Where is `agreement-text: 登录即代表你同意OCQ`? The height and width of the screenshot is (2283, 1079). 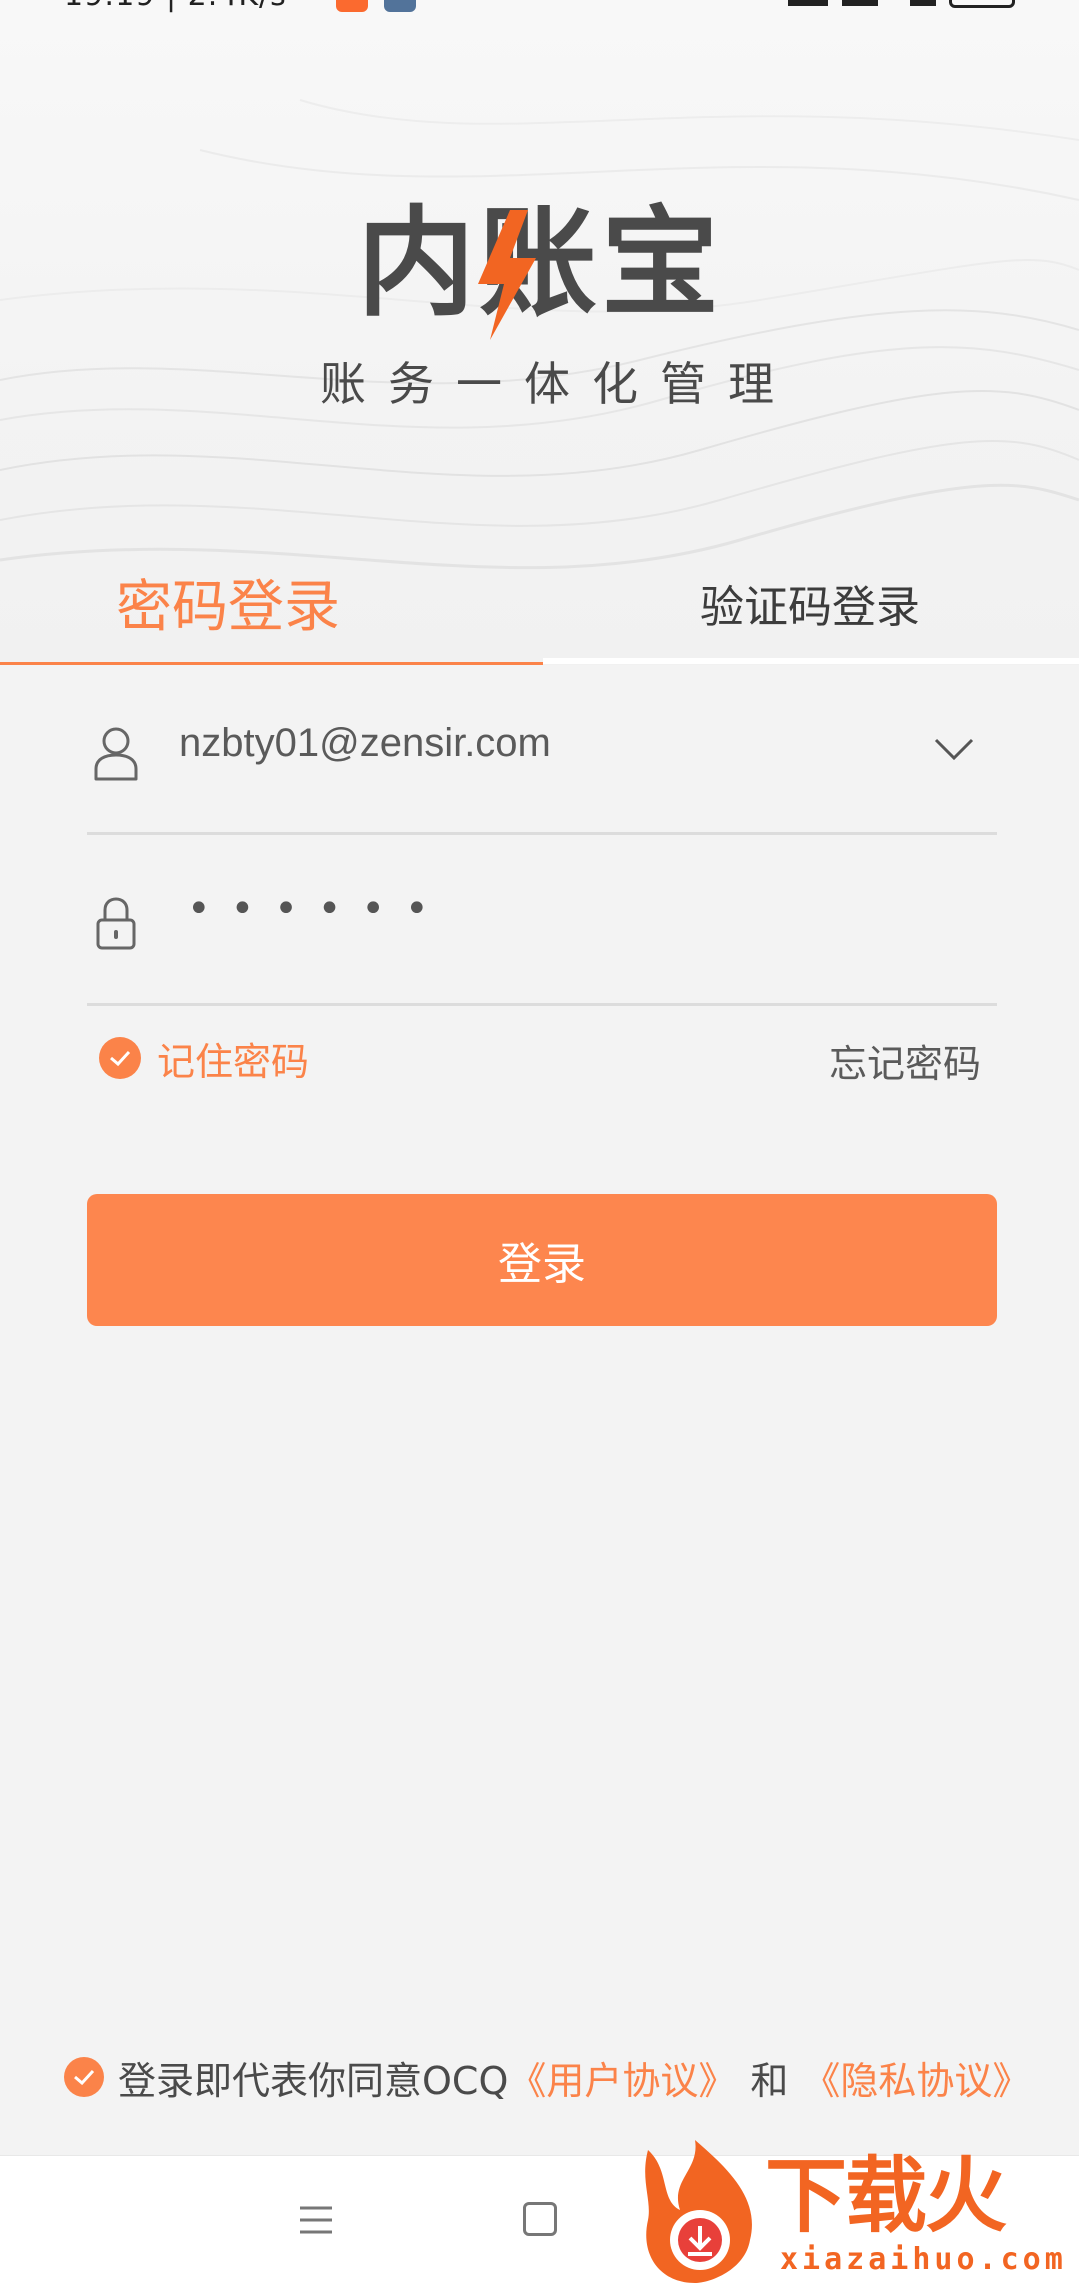
agreement-text: 登录即代表你同意OCQ is located at coordinates (313, 2080).